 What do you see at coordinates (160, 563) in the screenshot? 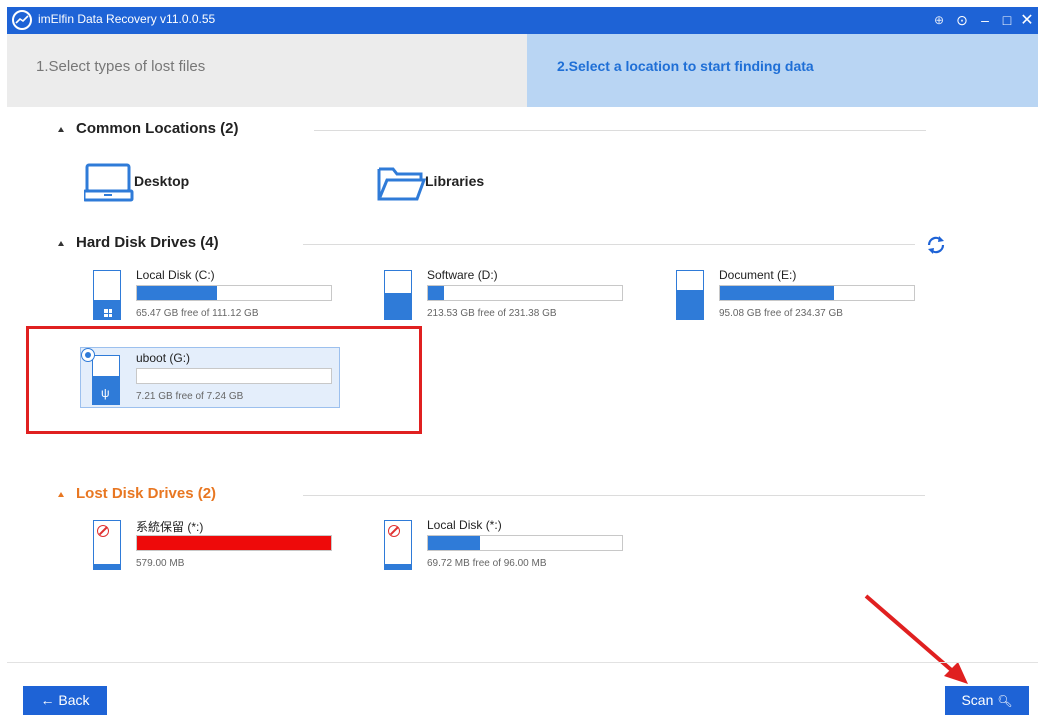
I see `drive-info: 579.00 MB` at bounding box center [160, 563].